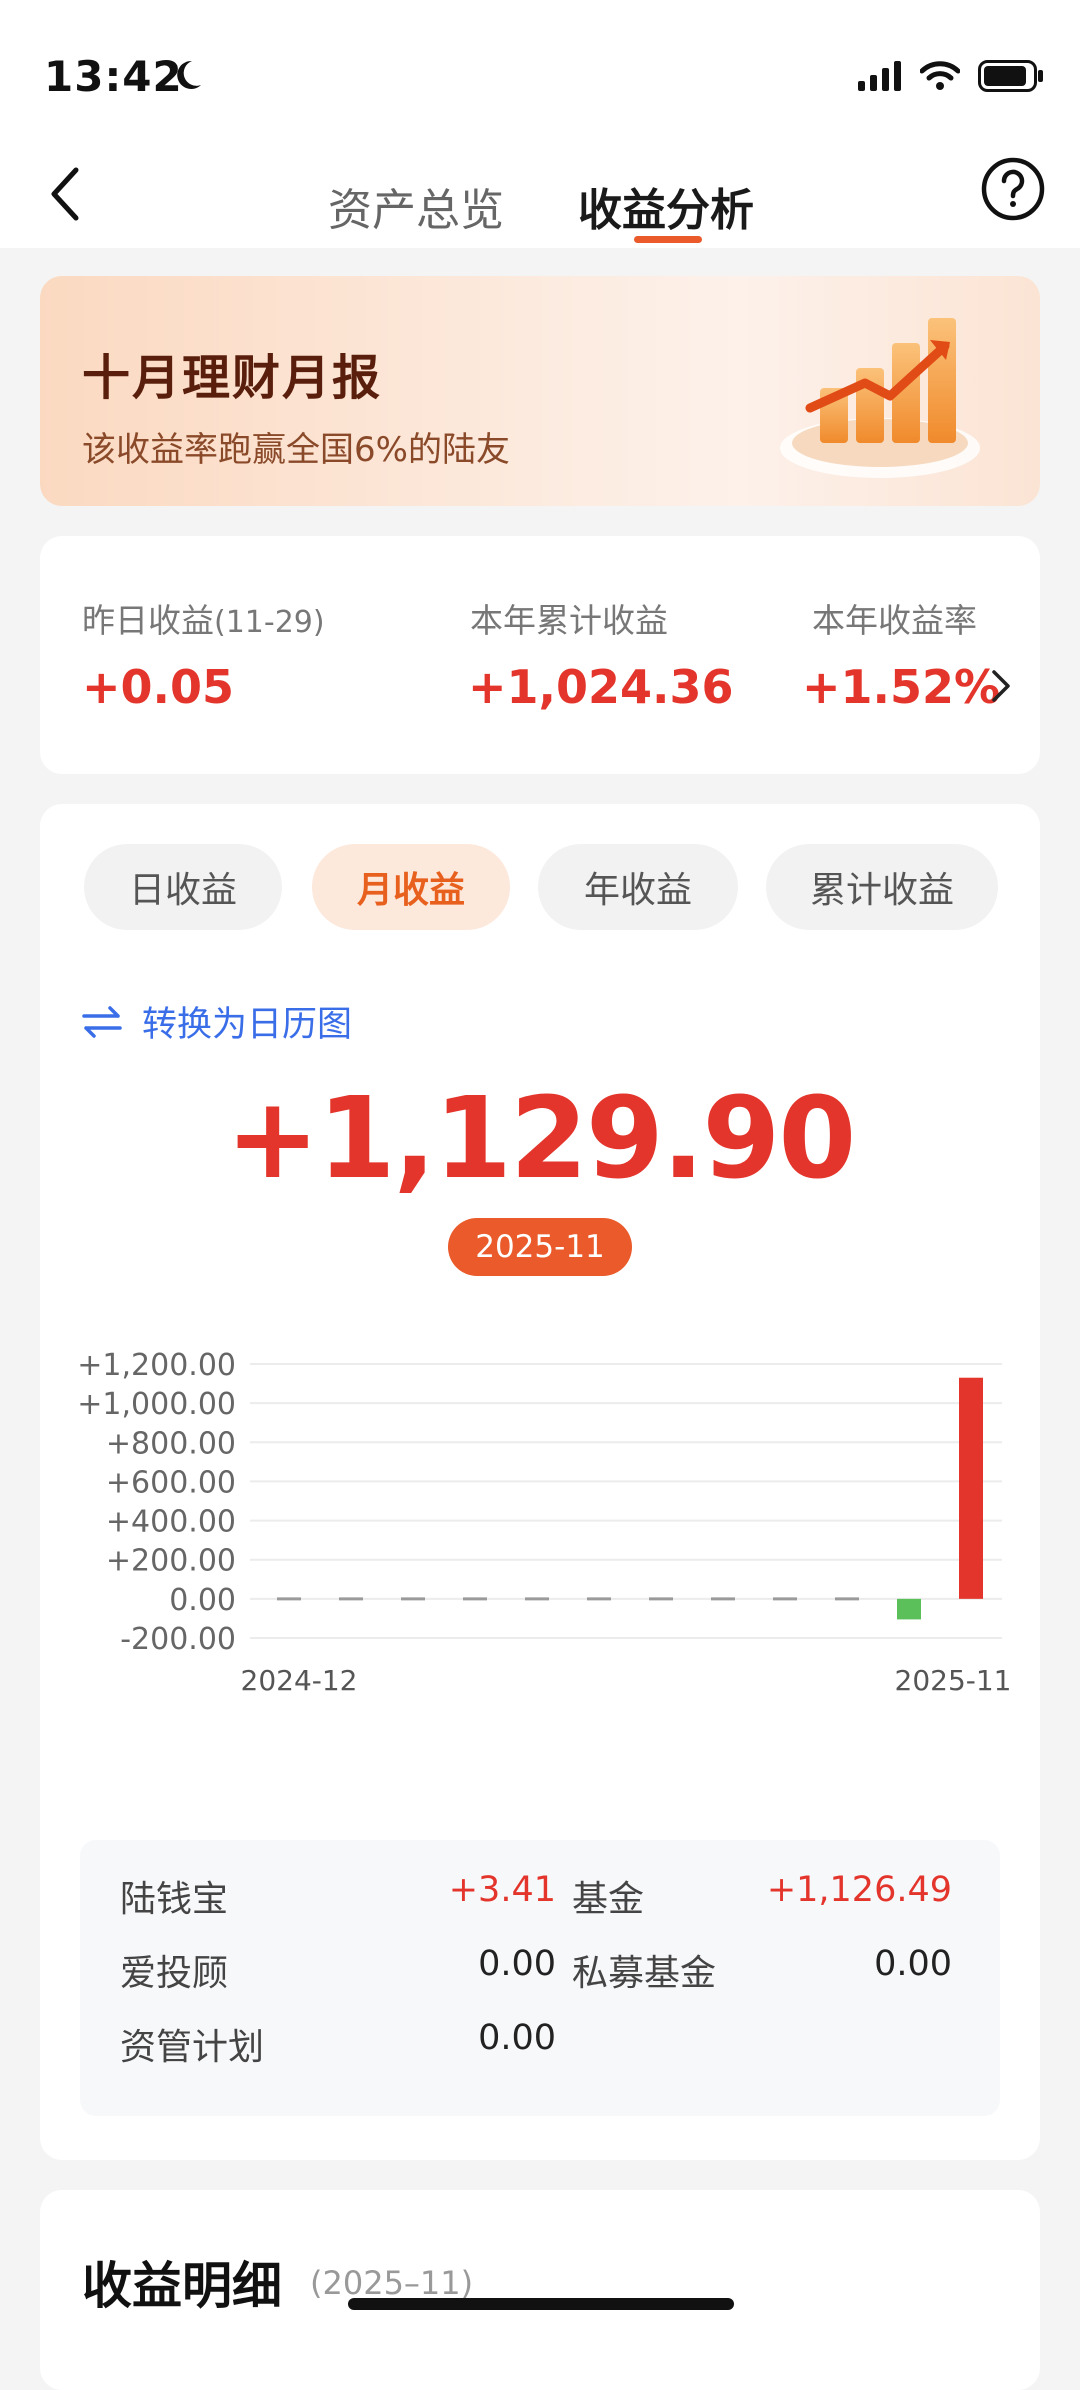  What do you see at coordinates (70, 193) in the screenshot?
I see `back-arrow-icon` at bounding box center [70, 193].